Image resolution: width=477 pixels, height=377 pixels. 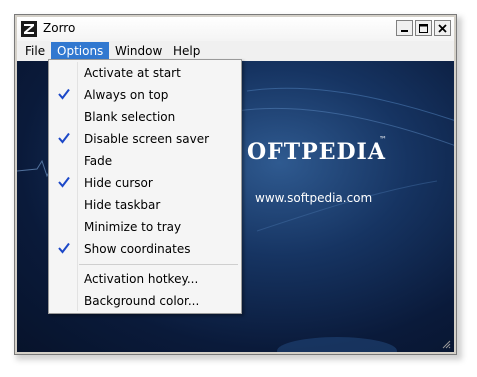 I want to click on menu-options: Options, so click(x=80, y=51).